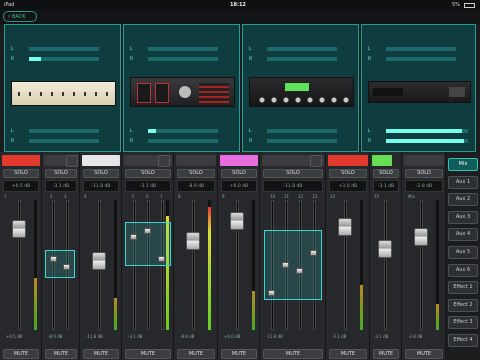 The width and height of the screenshot is (480, 360). I want to click on channel-number: 8, so click(179, 196).